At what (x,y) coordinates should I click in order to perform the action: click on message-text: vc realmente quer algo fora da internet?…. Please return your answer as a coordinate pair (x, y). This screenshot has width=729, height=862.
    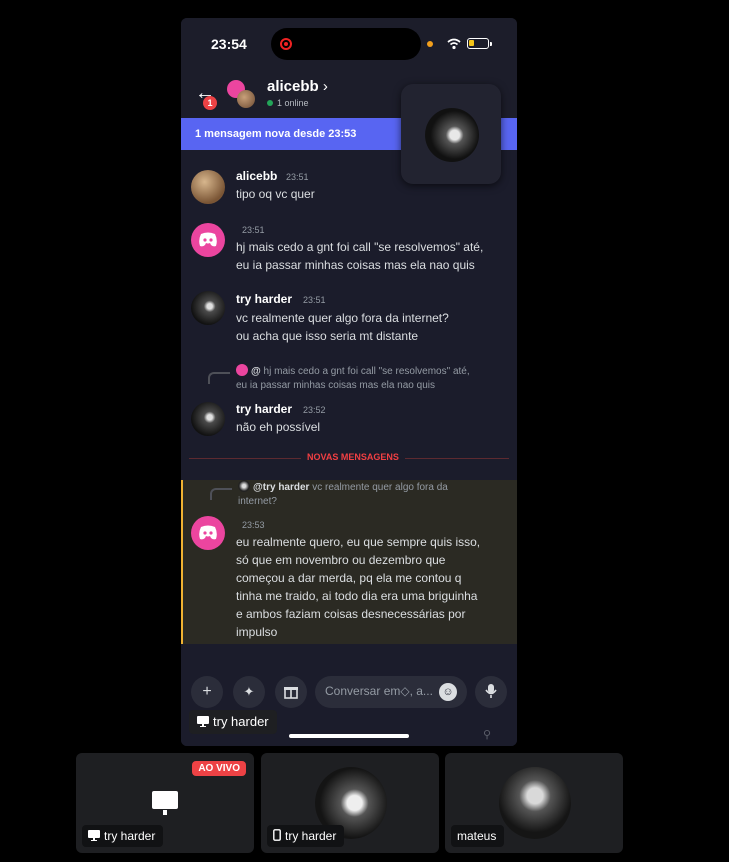
    Looking at the image, I should click on (371, 327).